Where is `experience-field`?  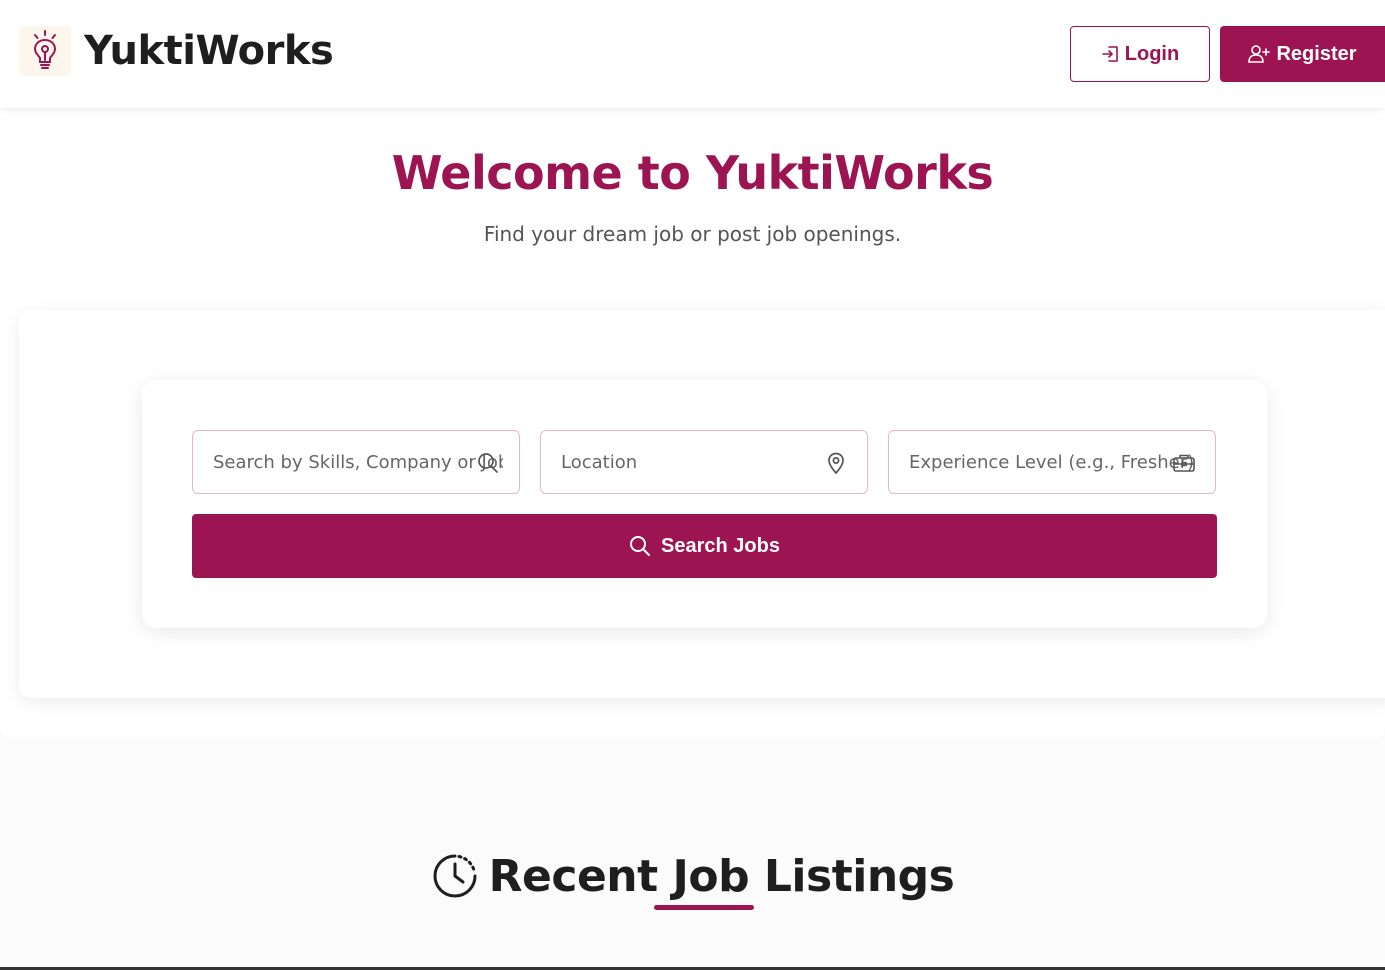
experience-field is located at coordinates (1052, 462).